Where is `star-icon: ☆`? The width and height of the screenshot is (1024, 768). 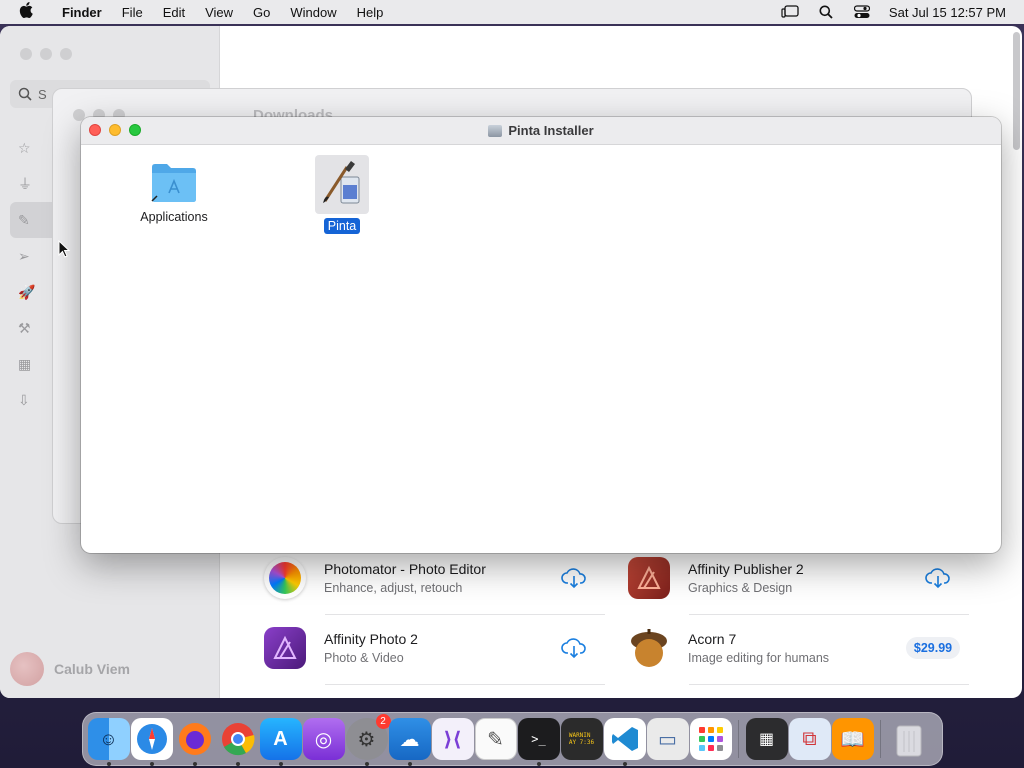
star-icon: ☆ is located at coordinates (24, 147).